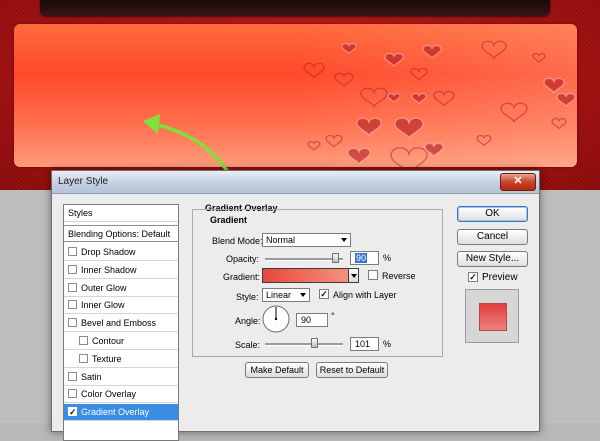  Describe the element at coordinates (121, 288) in the screenshot. I see `style-item-outer-glow: Outer Glow` at that location.